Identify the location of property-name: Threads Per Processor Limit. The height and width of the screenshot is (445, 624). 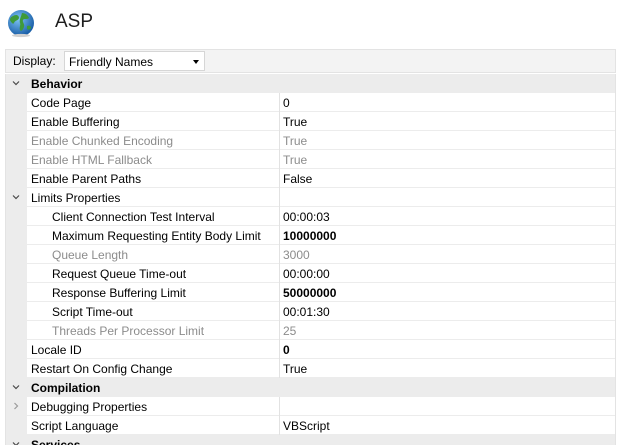
(128, 331).